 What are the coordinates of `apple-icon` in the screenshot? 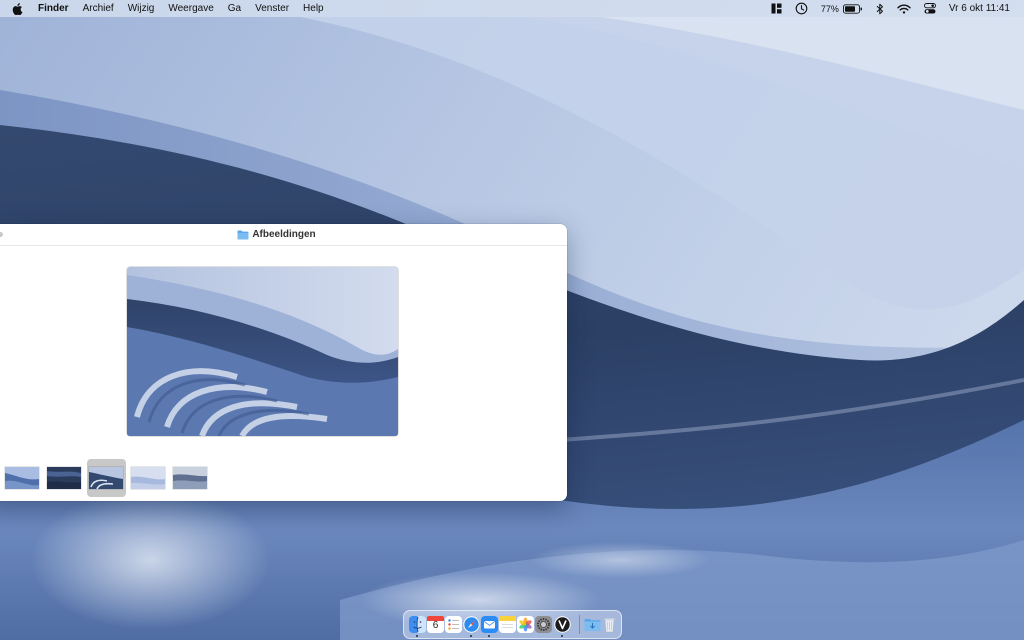 It's located at (17, 8).